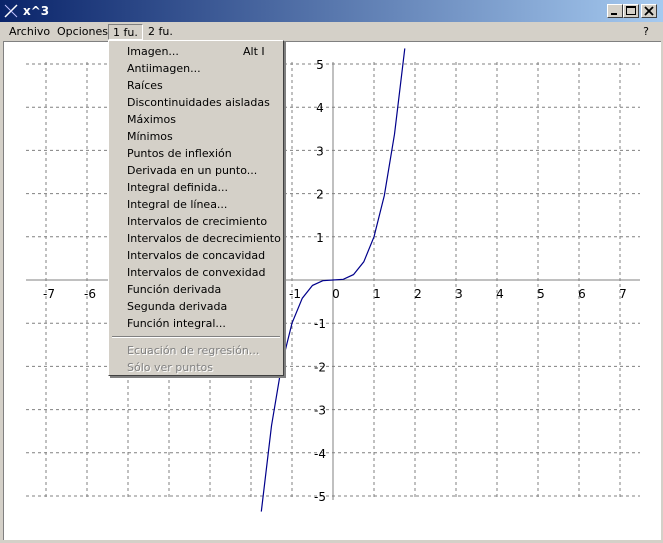 Image resolution: width=663 pixels, height=543 pixels. I want to click on x-tick-label: -1, so click(295, 294).